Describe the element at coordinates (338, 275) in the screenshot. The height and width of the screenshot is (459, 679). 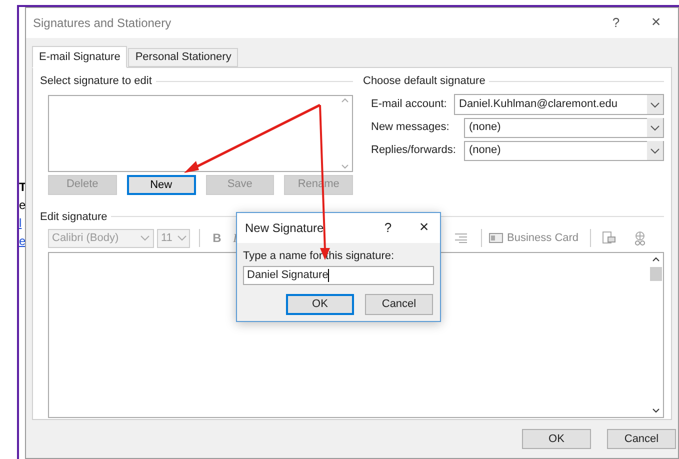
I see `name-input: Daniel Signature` at that location.